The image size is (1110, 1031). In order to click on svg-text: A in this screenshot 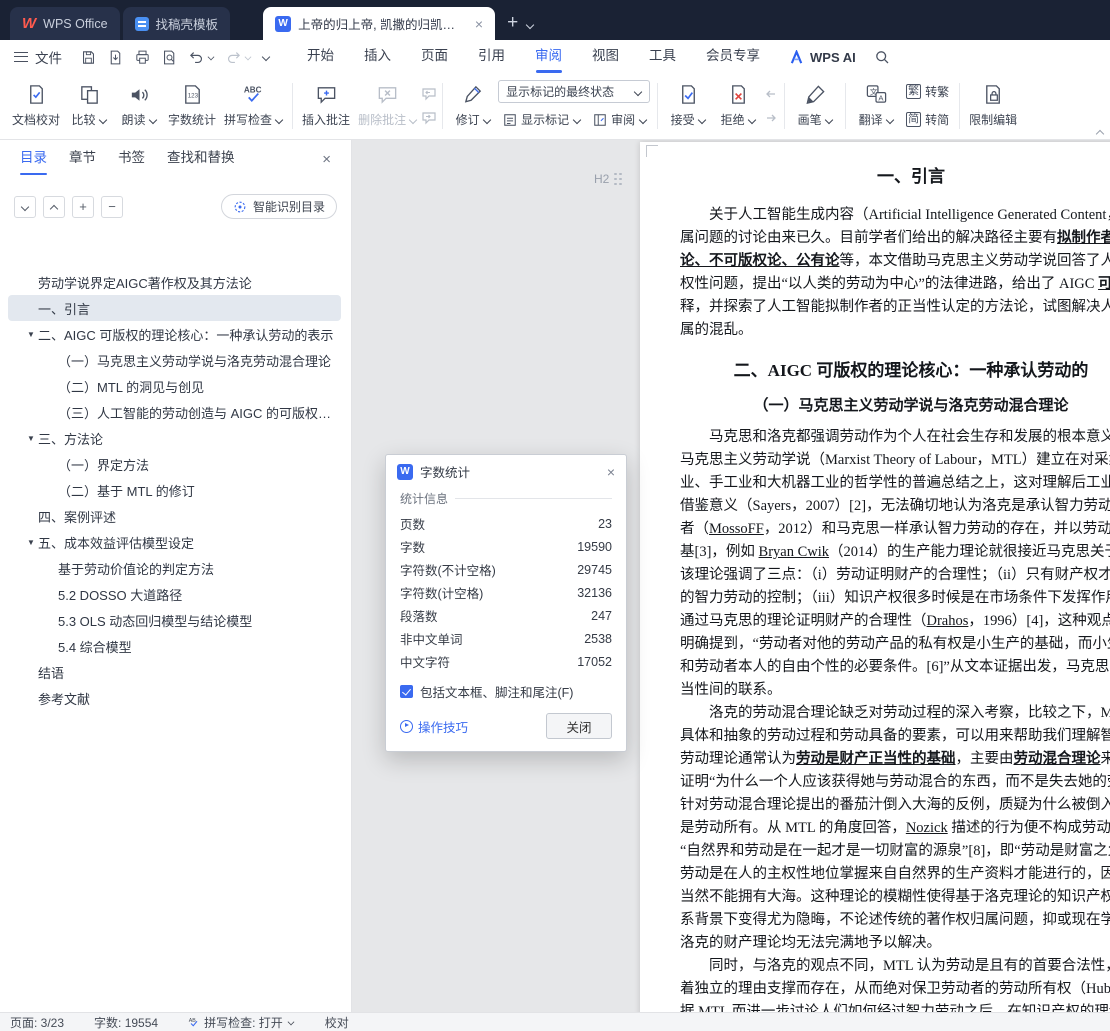, I will do `click(881, 97)`.